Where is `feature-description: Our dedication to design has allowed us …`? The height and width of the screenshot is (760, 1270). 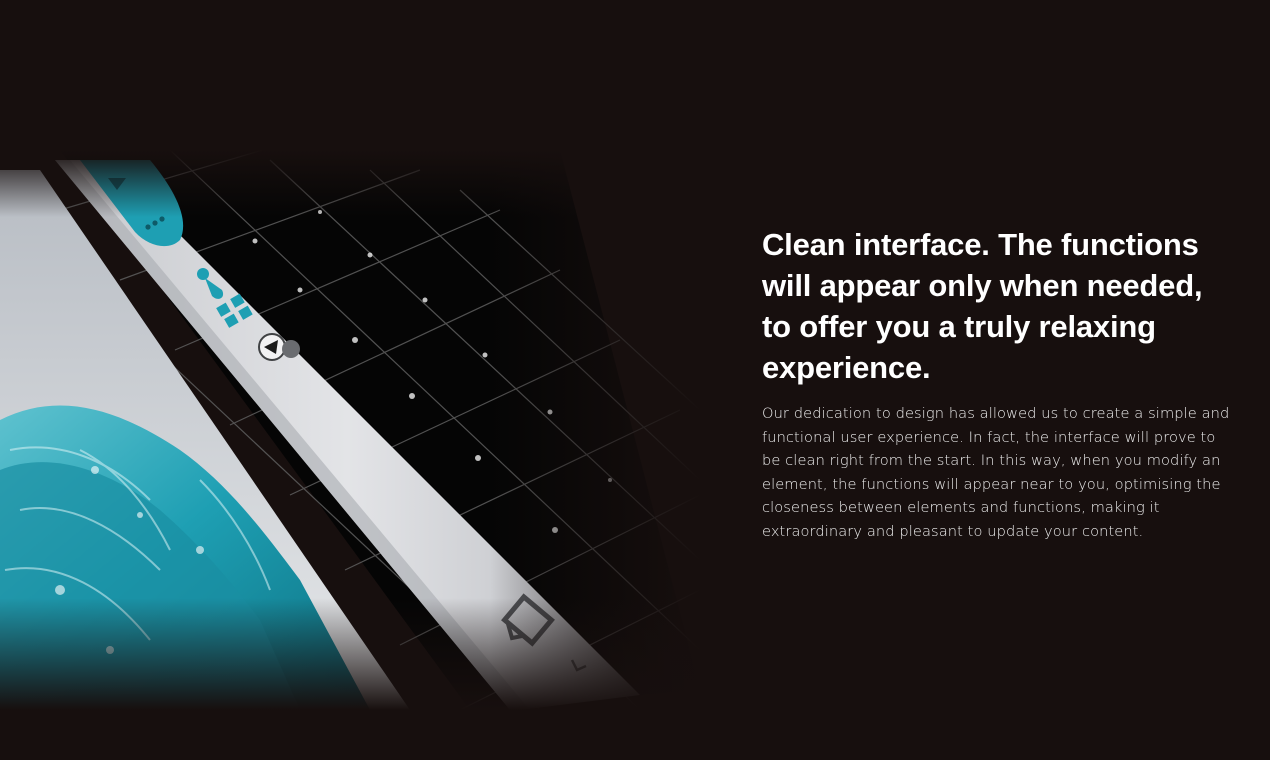 feature-description: Our dedication to design has allowed us … is located at coordinates (996, 472).